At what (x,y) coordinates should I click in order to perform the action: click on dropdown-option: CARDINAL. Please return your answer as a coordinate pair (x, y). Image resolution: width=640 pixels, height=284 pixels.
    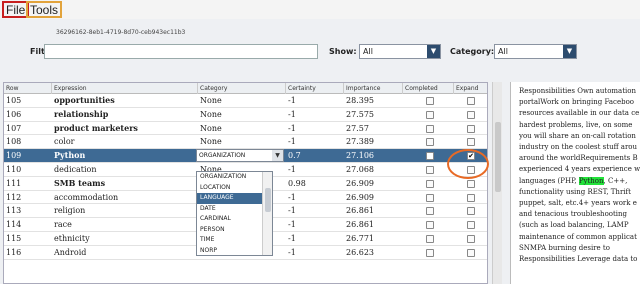
    Looking at the image, I should click on (230, 219).